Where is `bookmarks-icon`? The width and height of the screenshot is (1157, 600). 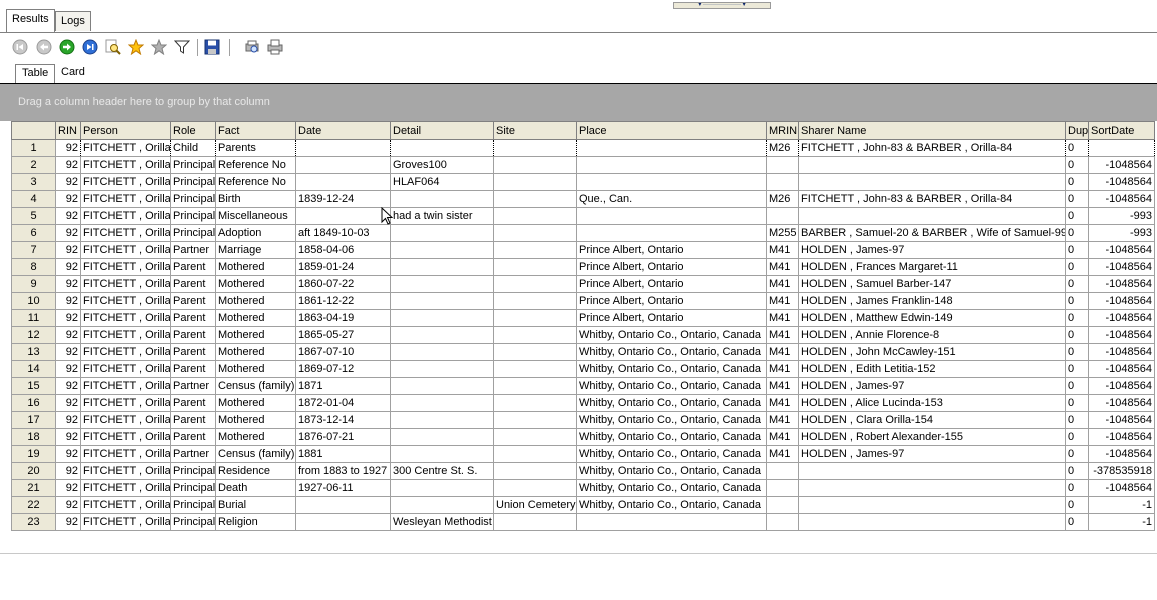
bookmarks-icon is located at coordinates (159, 47).